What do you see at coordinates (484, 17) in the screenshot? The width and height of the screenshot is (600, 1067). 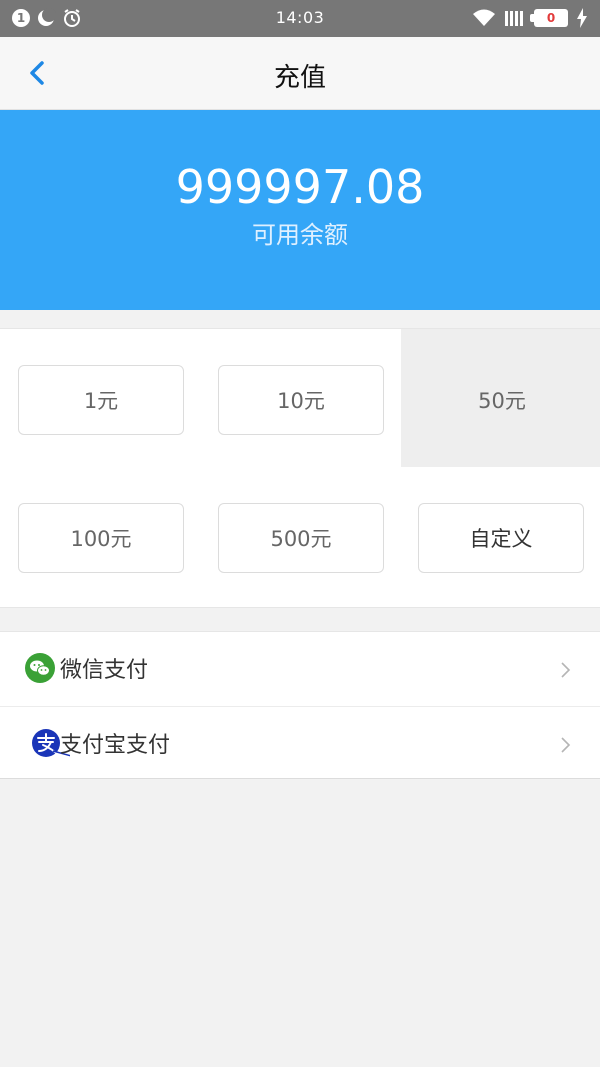 I see `wifi-icon` at bounding box center [484, 17].